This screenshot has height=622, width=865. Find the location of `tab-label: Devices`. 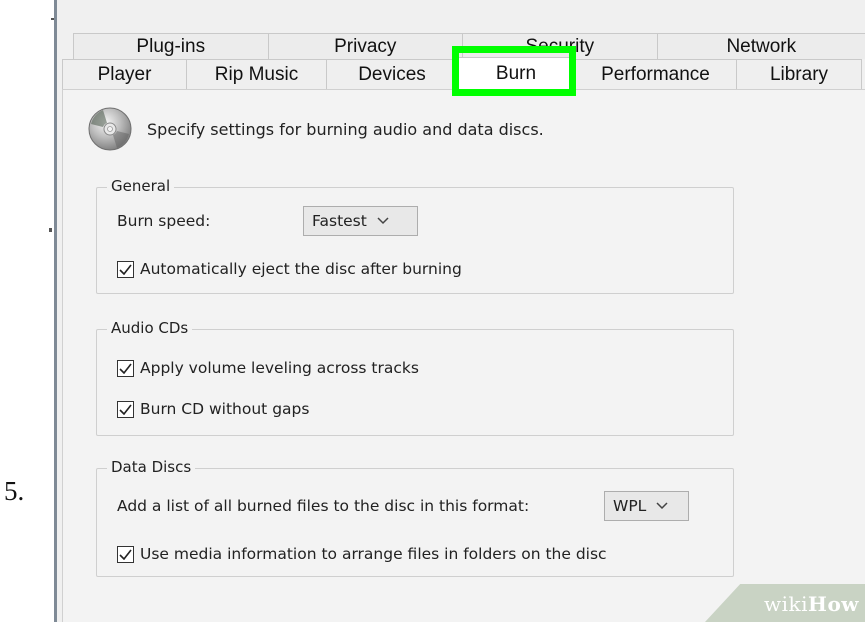

tab-label: Devices is located at coordinates (392, 74).